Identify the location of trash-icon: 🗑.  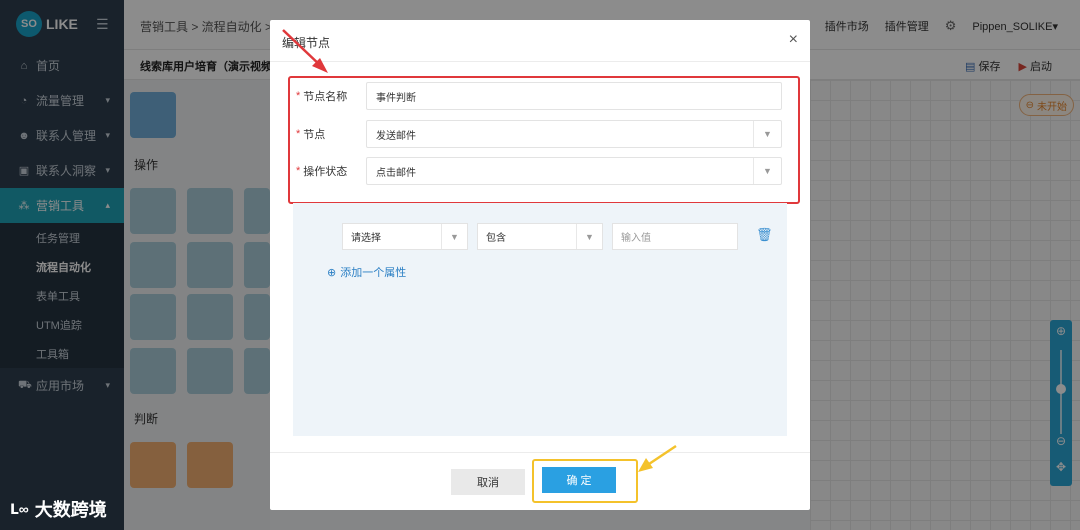
(764, 235).